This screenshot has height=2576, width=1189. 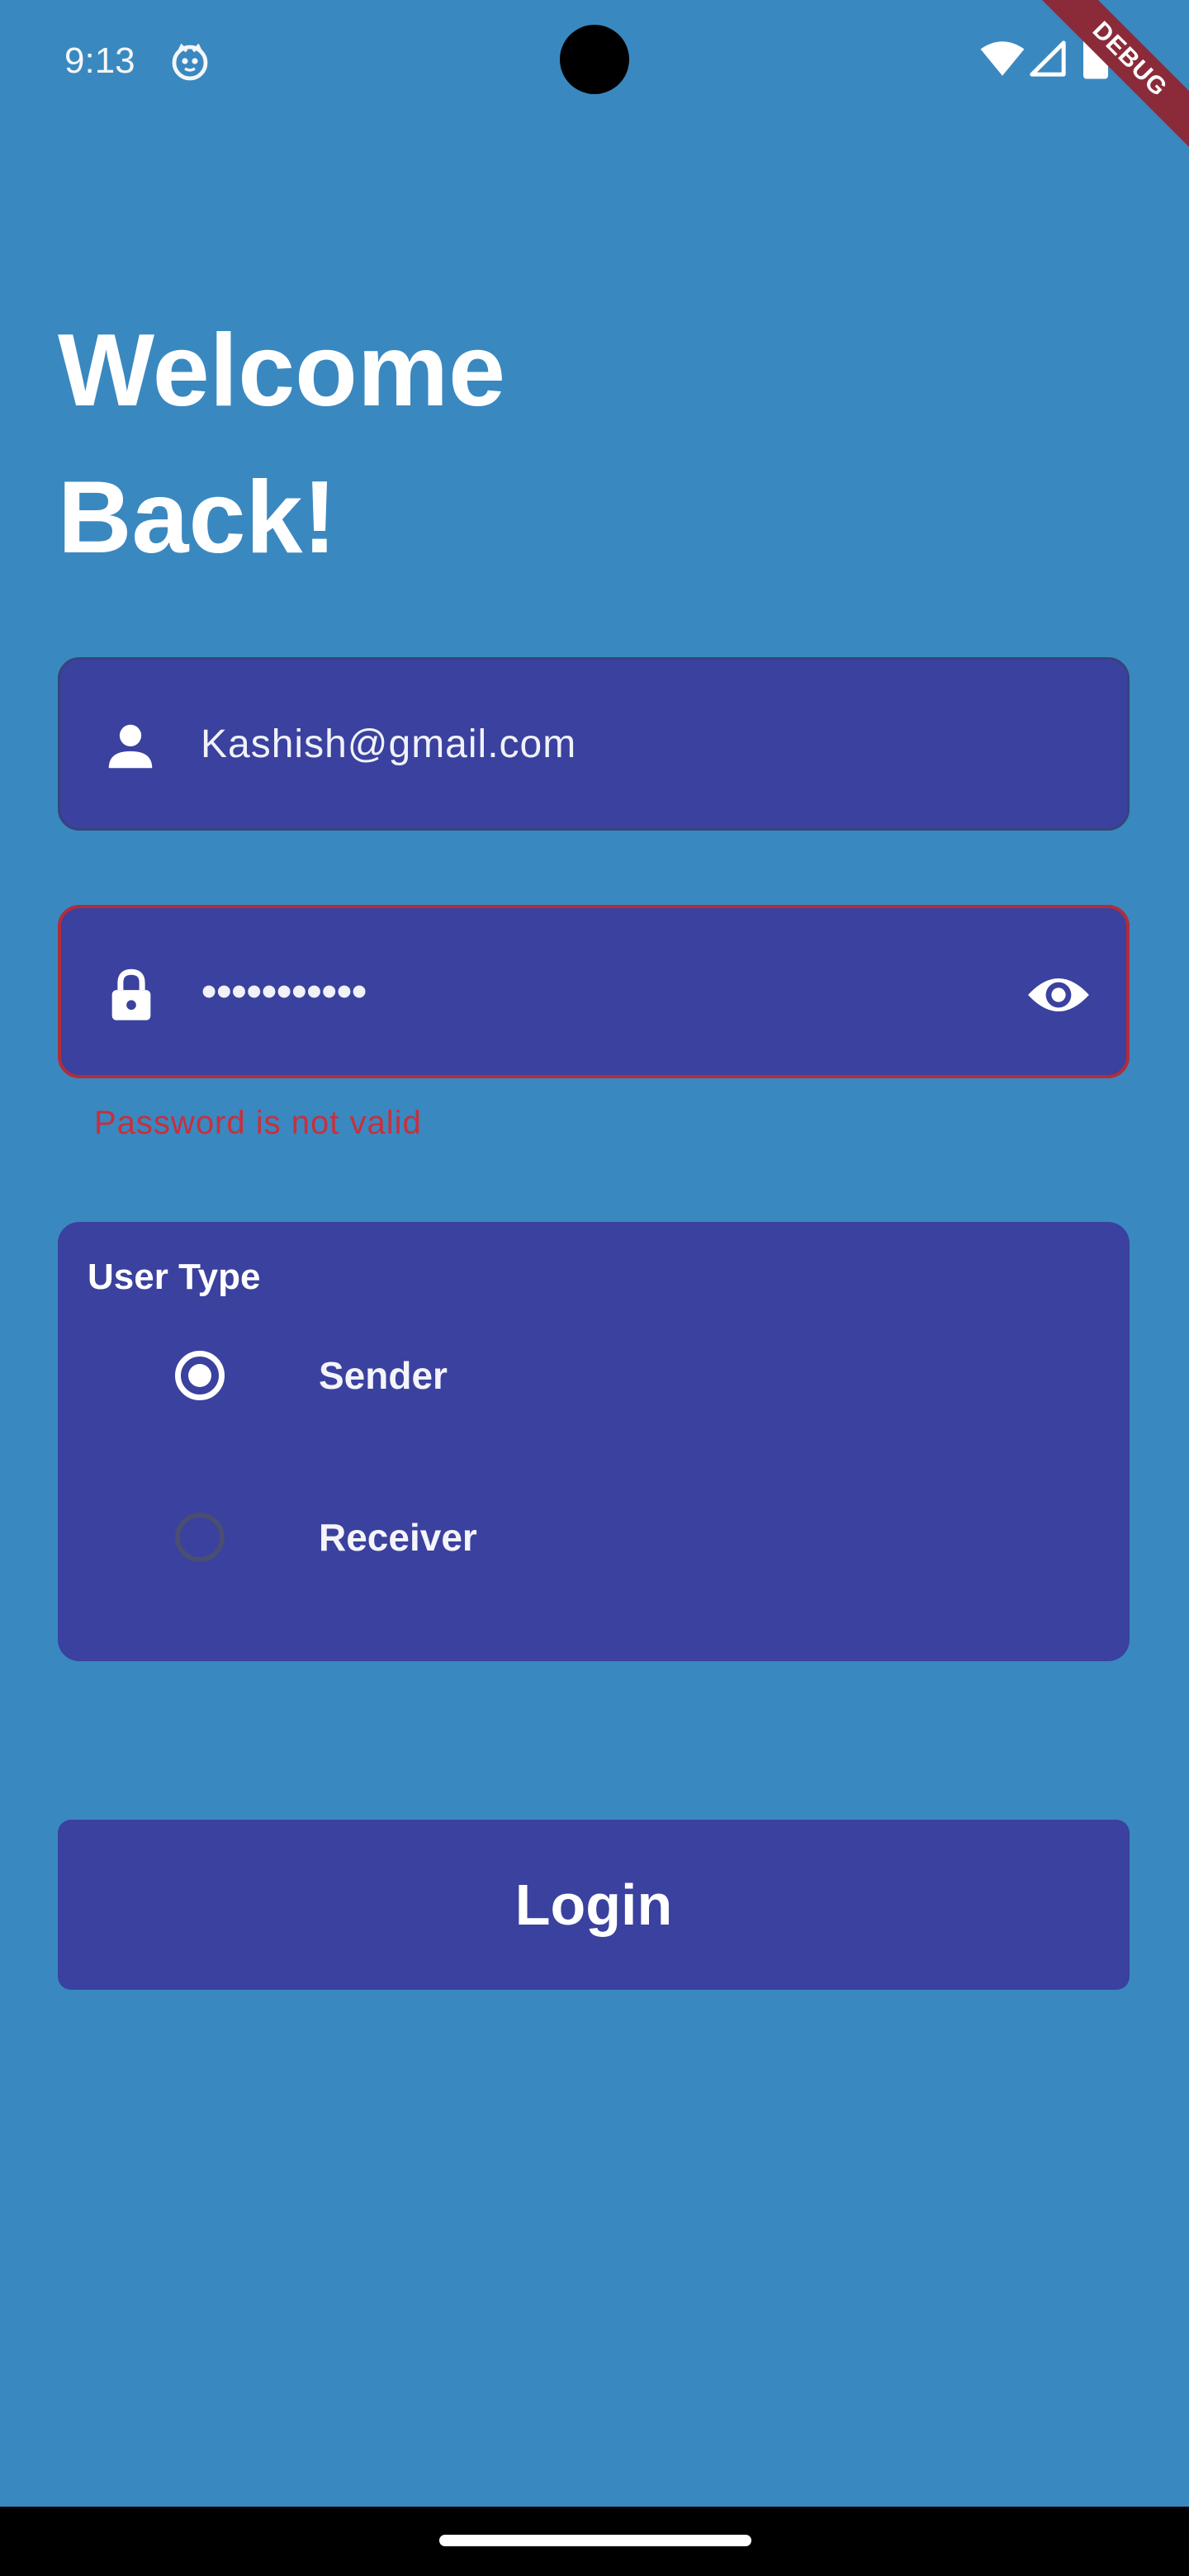 I want to click on login-button: Login, so click(x=594, y=1905).